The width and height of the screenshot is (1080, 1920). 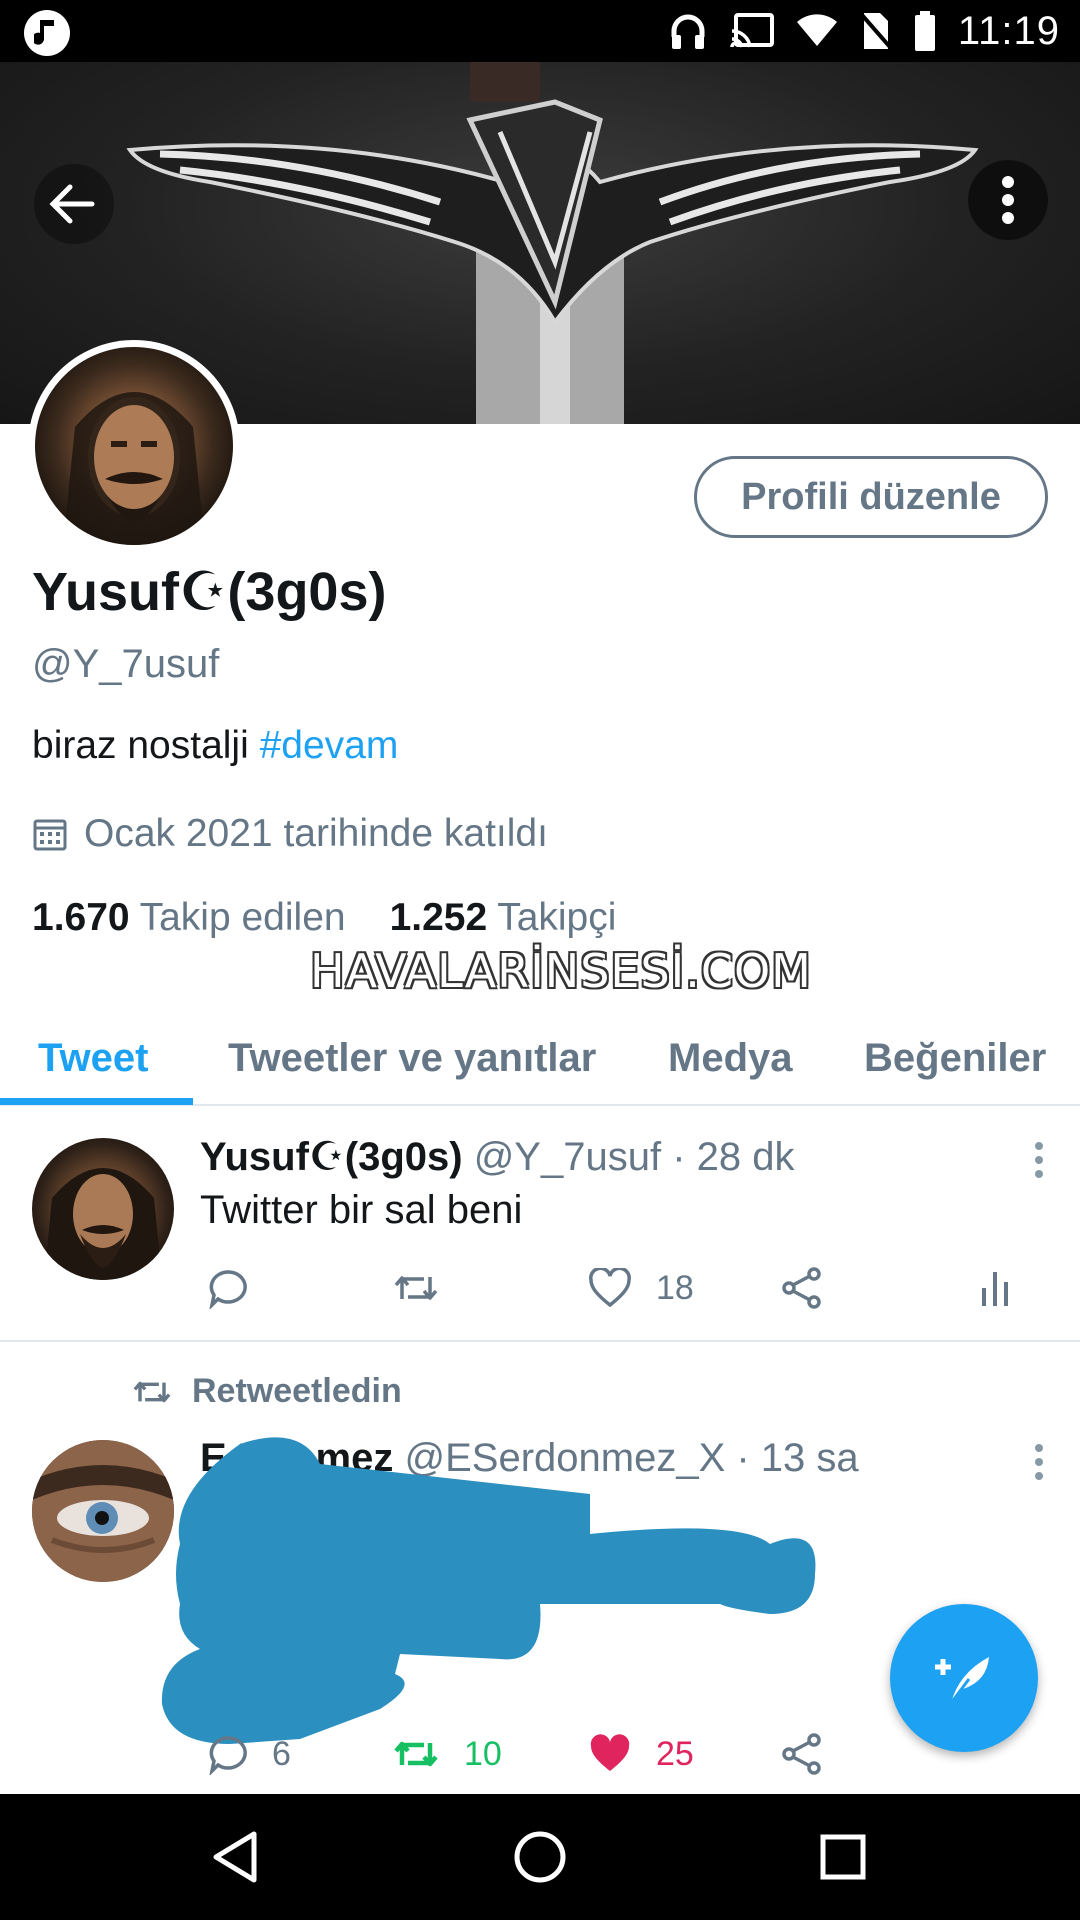 What do you see at coordinates (1039, 1160) in the screenshot?
I see `tweet-more-icon` at bounding box center [1039, 1160].